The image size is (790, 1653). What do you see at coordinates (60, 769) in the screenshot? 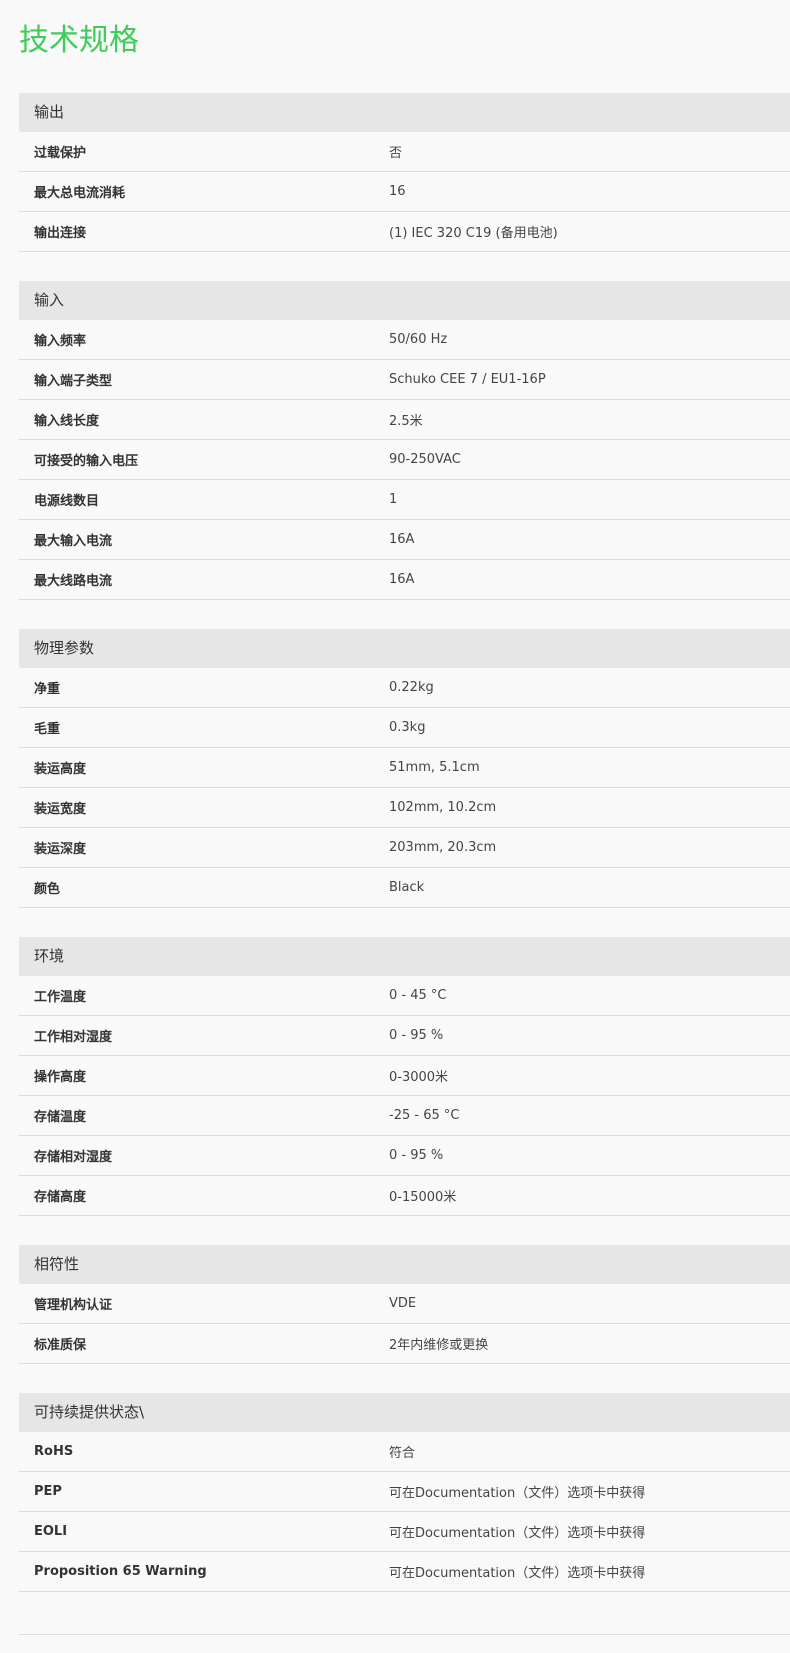
I see `spec-label: 装运高度` at bounding box center [60, 769].